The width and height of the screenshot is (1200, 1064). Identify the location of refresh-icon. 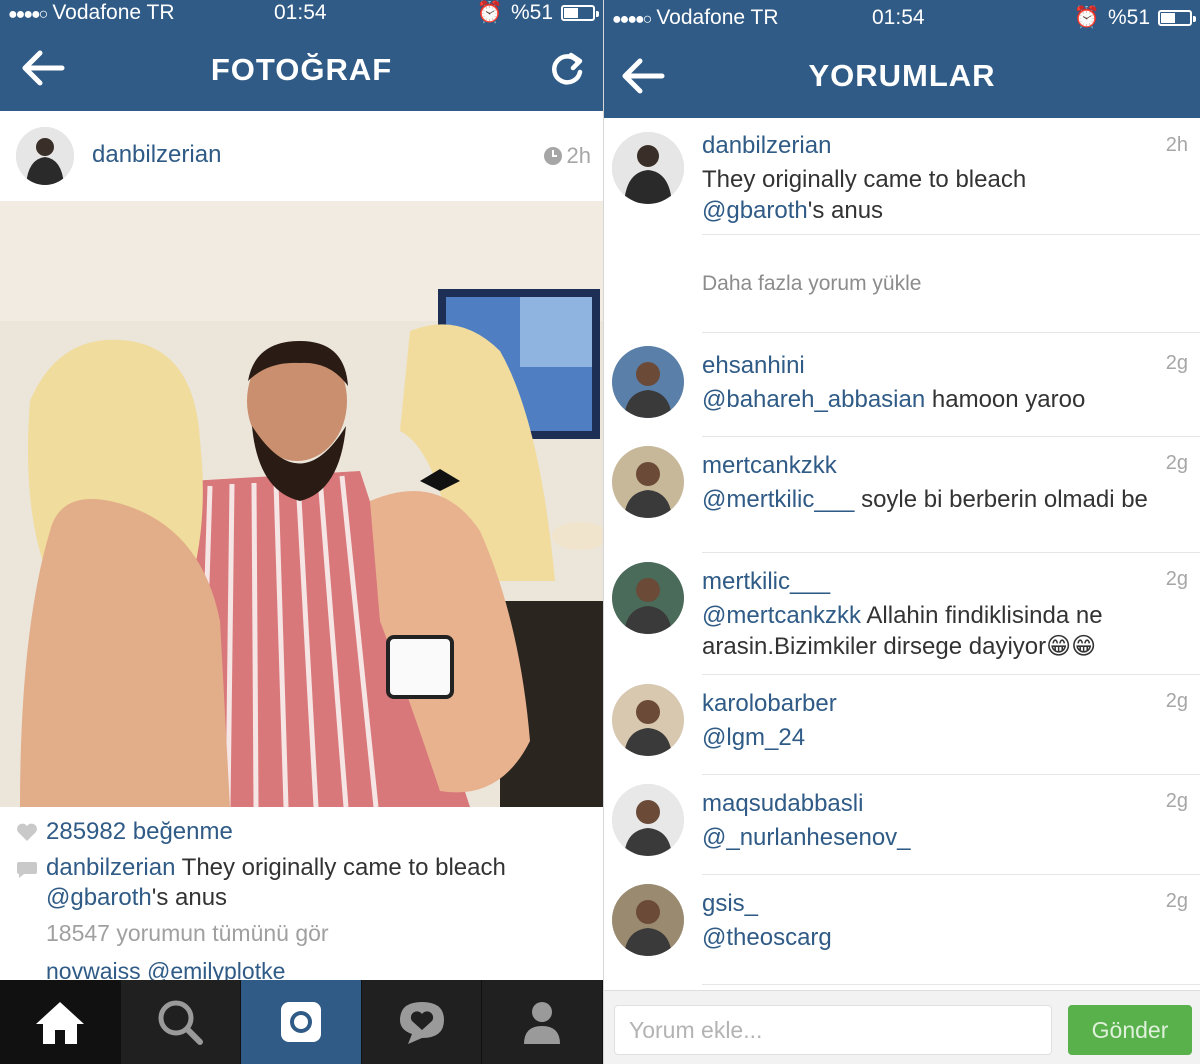
(567, 68).